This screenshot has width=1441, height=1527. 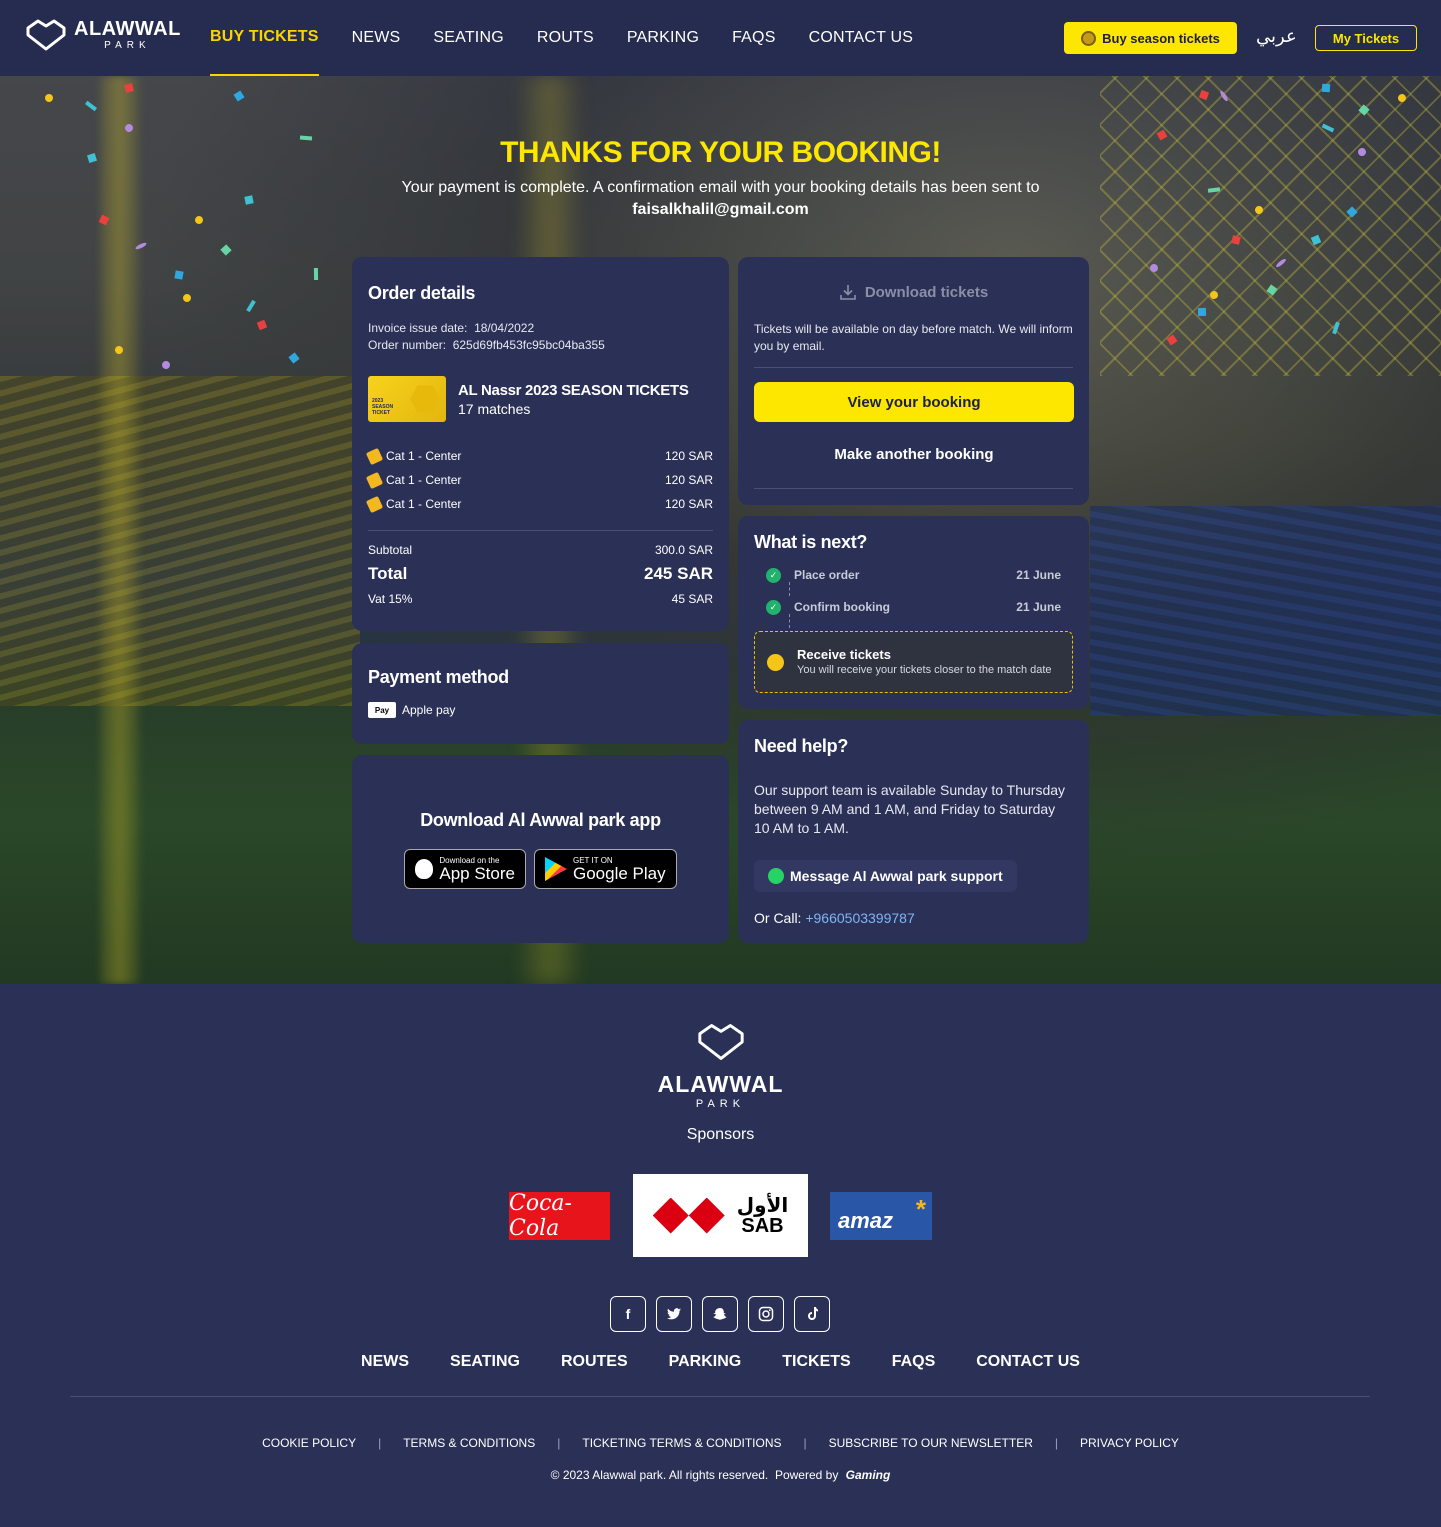 What do you see at coordinates (1089, 38) in the screenshot?
I see `club-badge-icon` at bounding box center [1089, 38].